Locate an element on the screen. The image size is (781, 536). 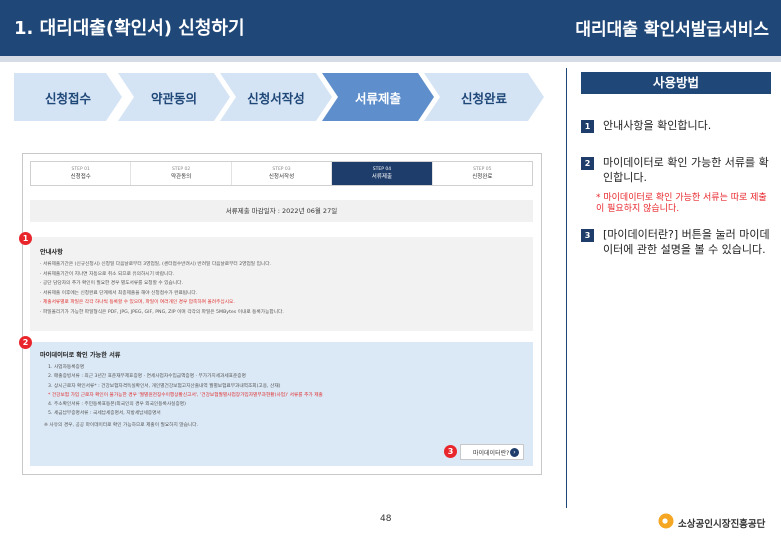
notice-line: · 서류제출기간이 지나면 자동으로 취소 되므로 유의하시기 바랍니다. is located at coordinates (107, 274).